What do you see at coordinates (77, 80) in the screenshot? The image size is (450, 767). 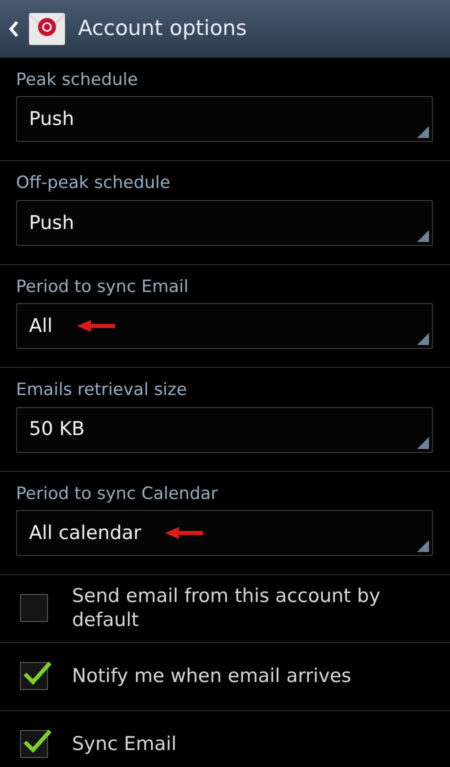 I see `setting-label: Peak schedule` at bounding box center [77, 80].